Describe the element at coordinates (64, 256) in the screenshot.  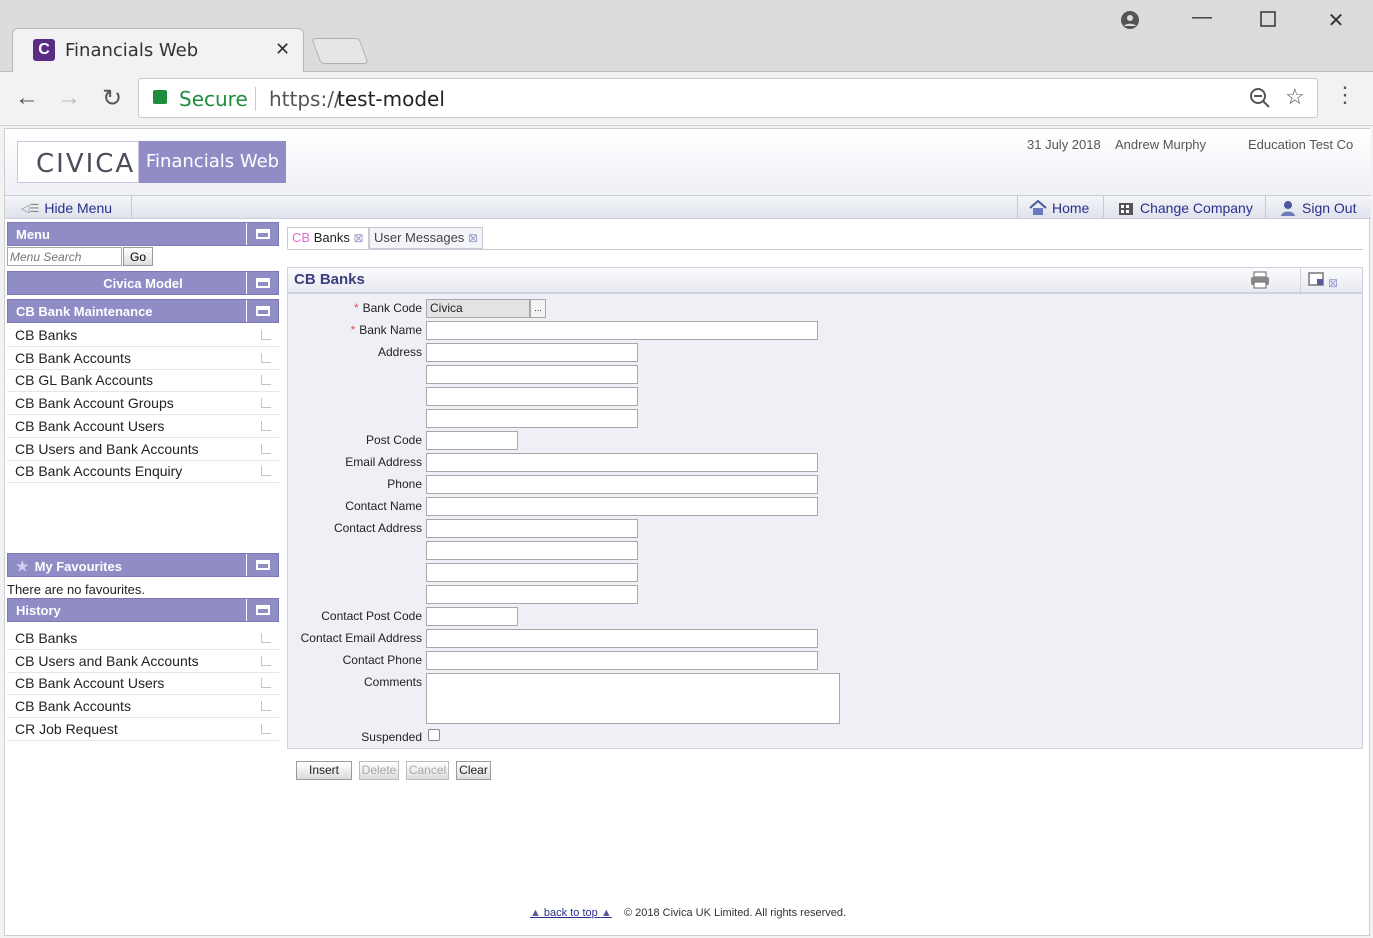
I see `menu-search-input` at that location.